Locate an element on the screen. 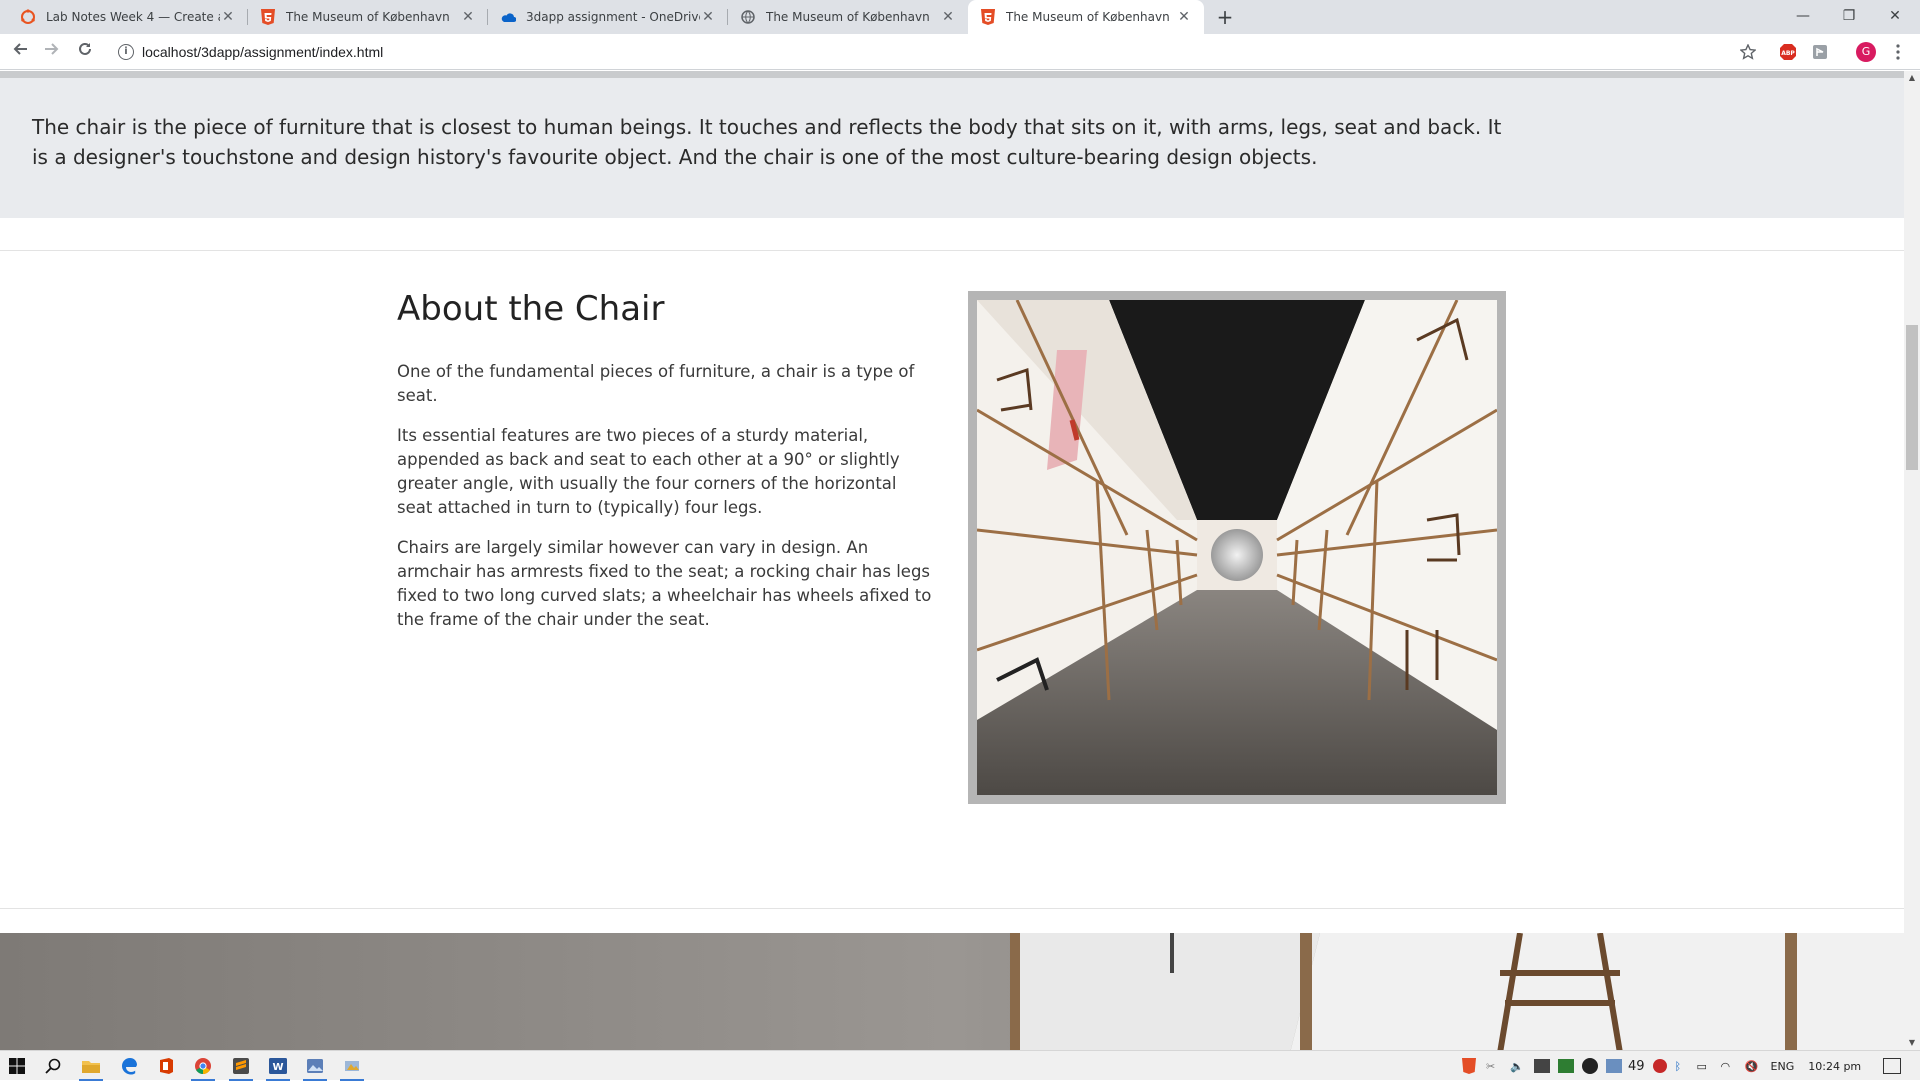  url-text: localhost/3dapp/assignment/index.html is located at coordinates (263, 52).